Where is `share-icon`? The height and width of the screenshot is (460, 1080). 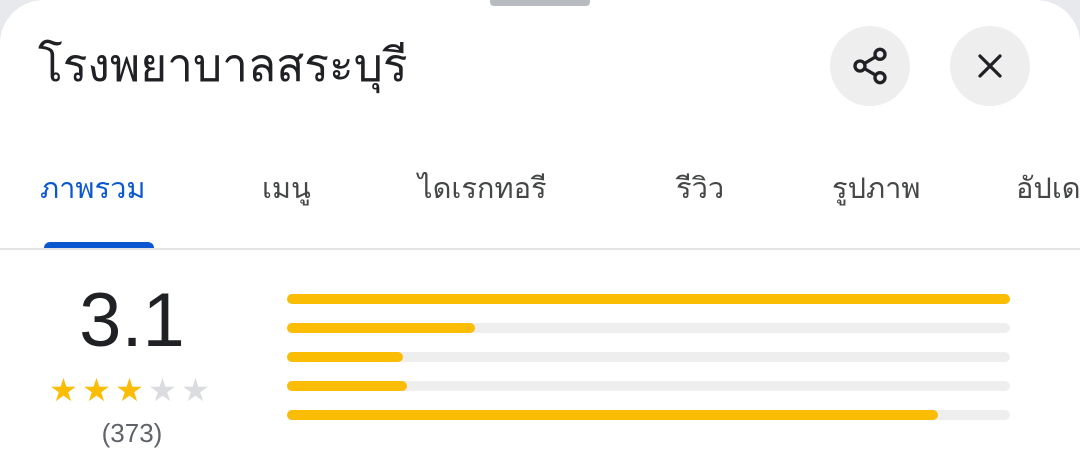
share-icon is located at coordinates (870, 66).